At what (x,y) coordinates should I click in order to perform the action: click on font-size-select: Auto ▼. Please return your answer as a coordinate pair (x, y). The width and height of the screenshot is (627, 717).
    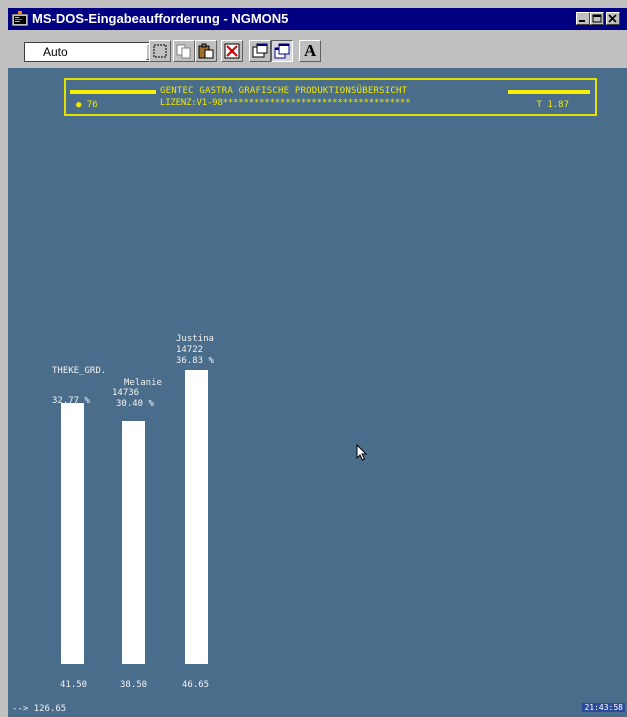
    Looking at the image, I should click on (94, 52).